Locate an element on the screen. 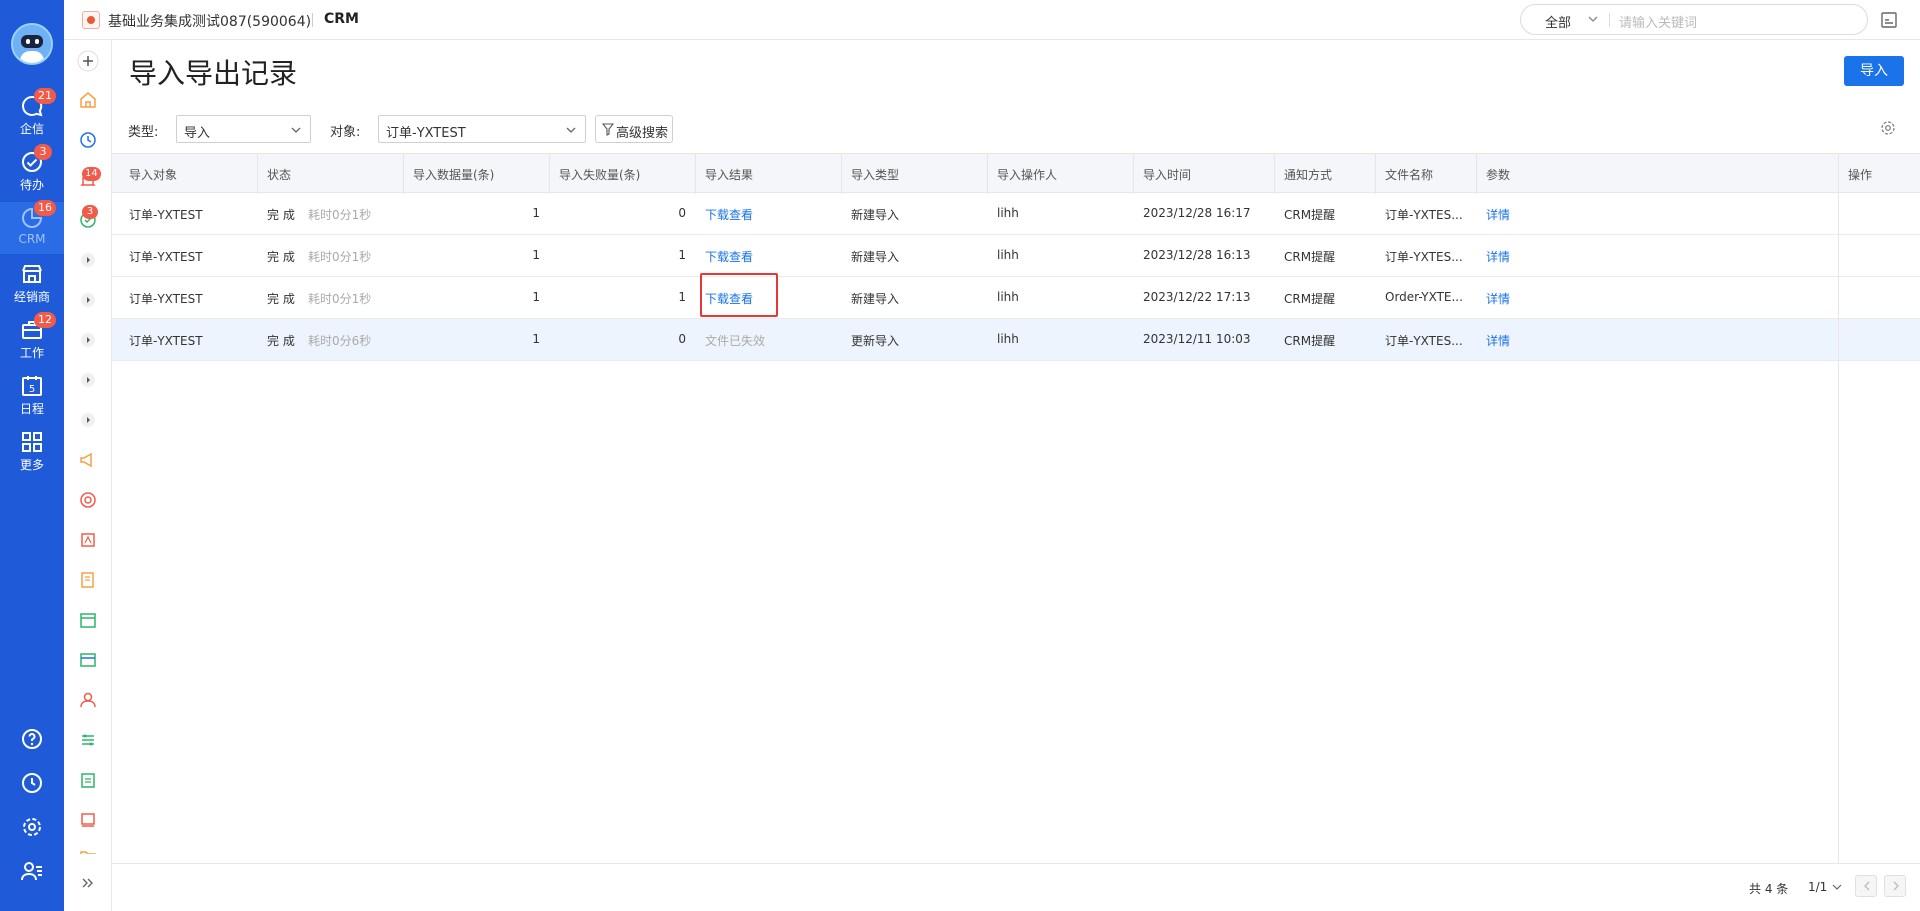  sub-contract is located at coordinates (88, 540).